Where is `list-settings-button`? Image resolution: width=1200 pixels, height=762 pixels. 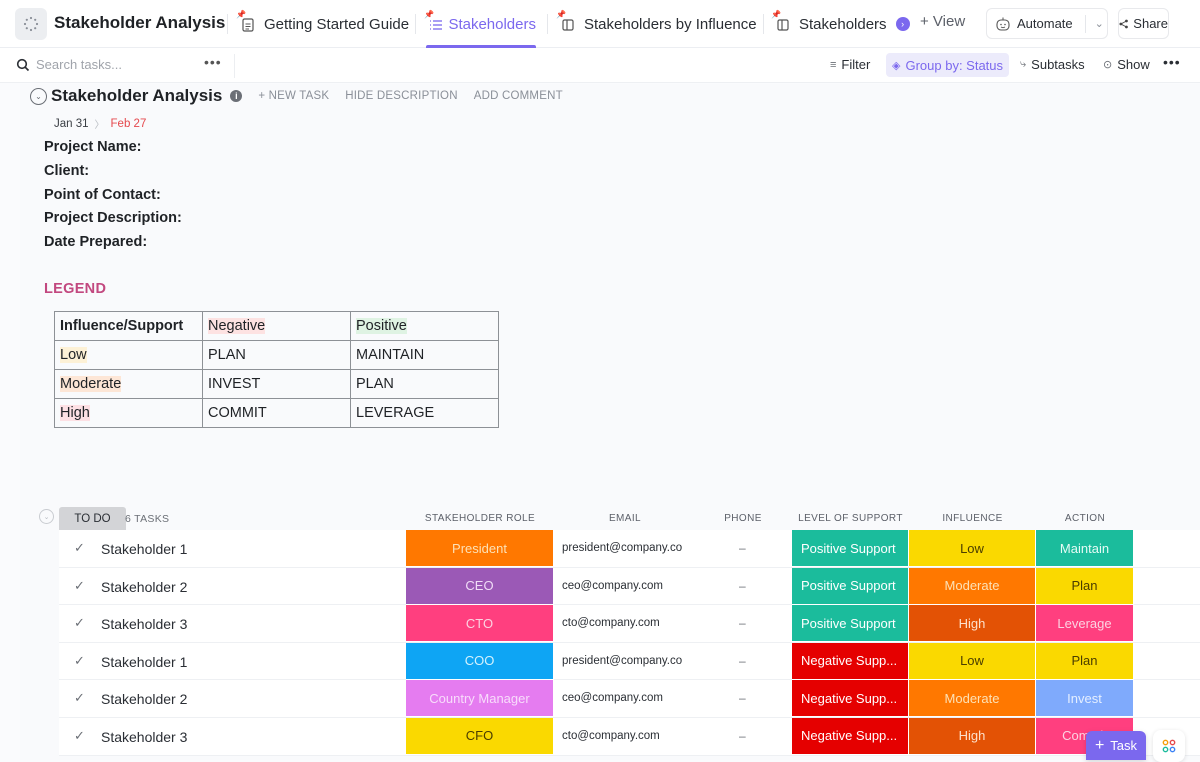 list-settings-button is located at coordinates (31, 24).